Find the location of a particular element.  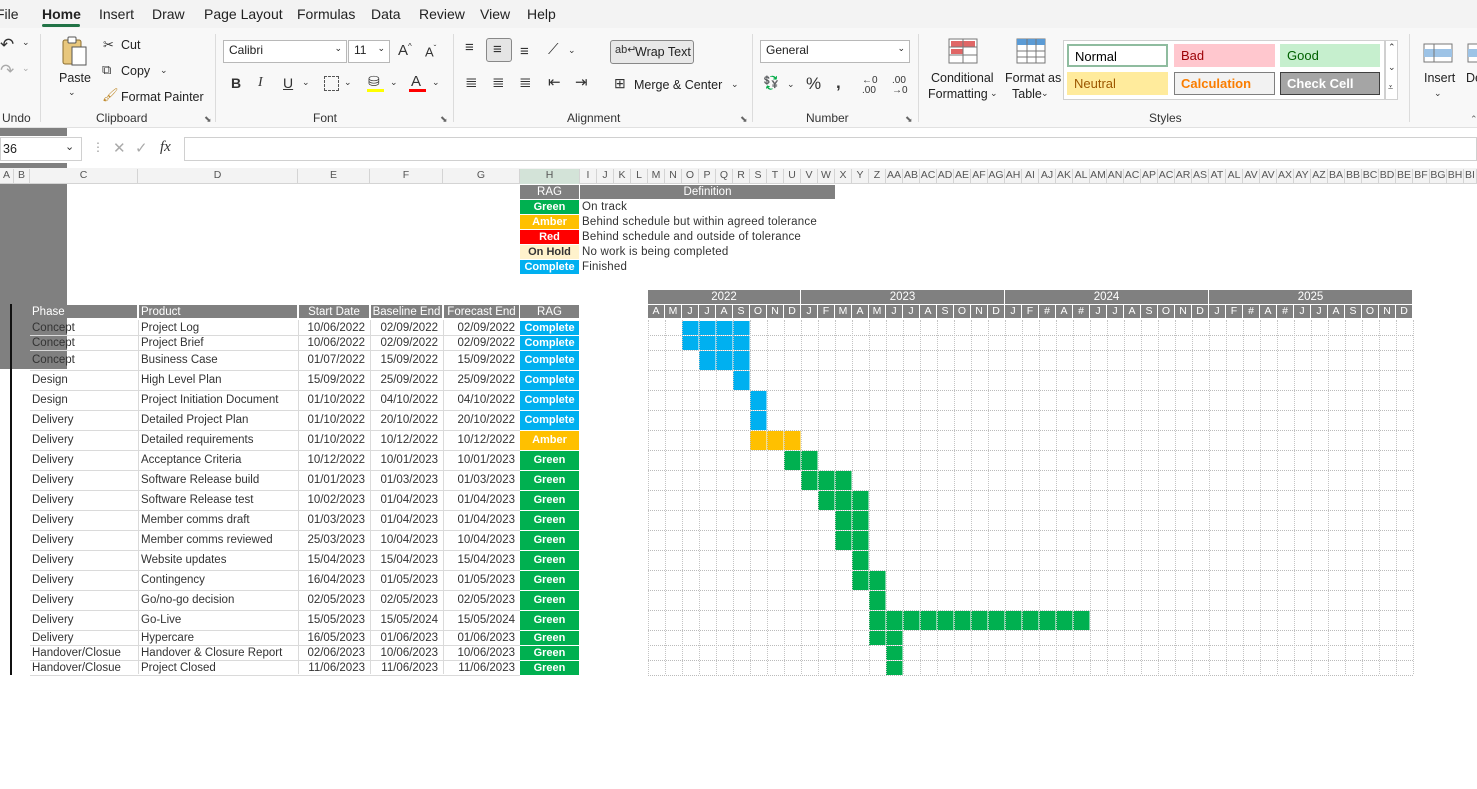

cell-baseline-end: 04/10/2022 is located at coordinates (406, 400).